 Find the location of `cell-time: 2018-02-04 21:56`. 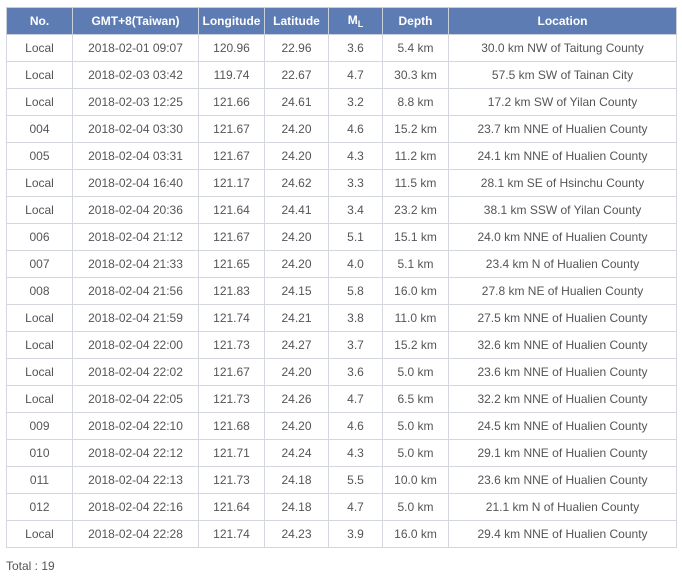

cell-time: 2018-02-04 21:56 is located at coordinates (135, 291).